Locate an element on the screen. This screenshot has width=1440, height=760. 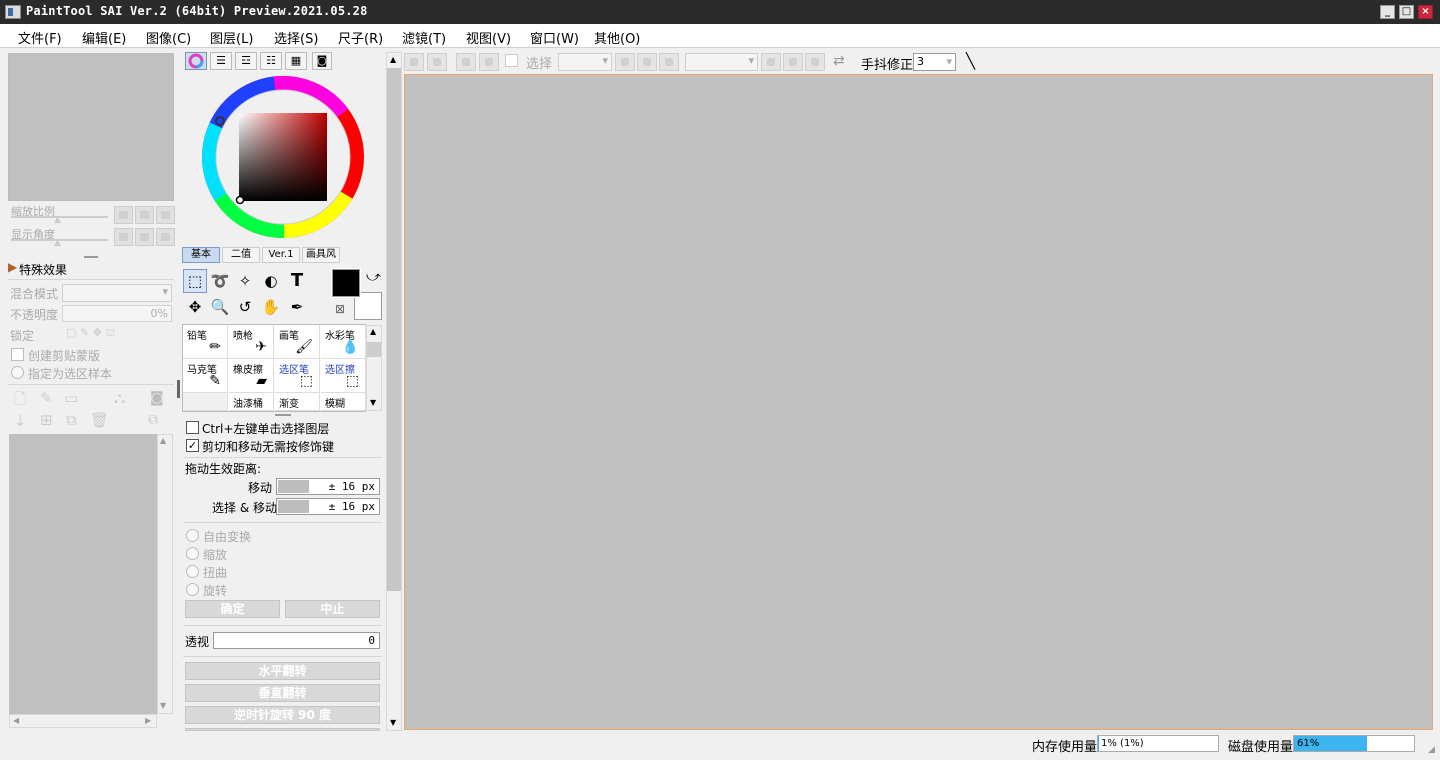
distort-radio is located at coordinates (192, 571).